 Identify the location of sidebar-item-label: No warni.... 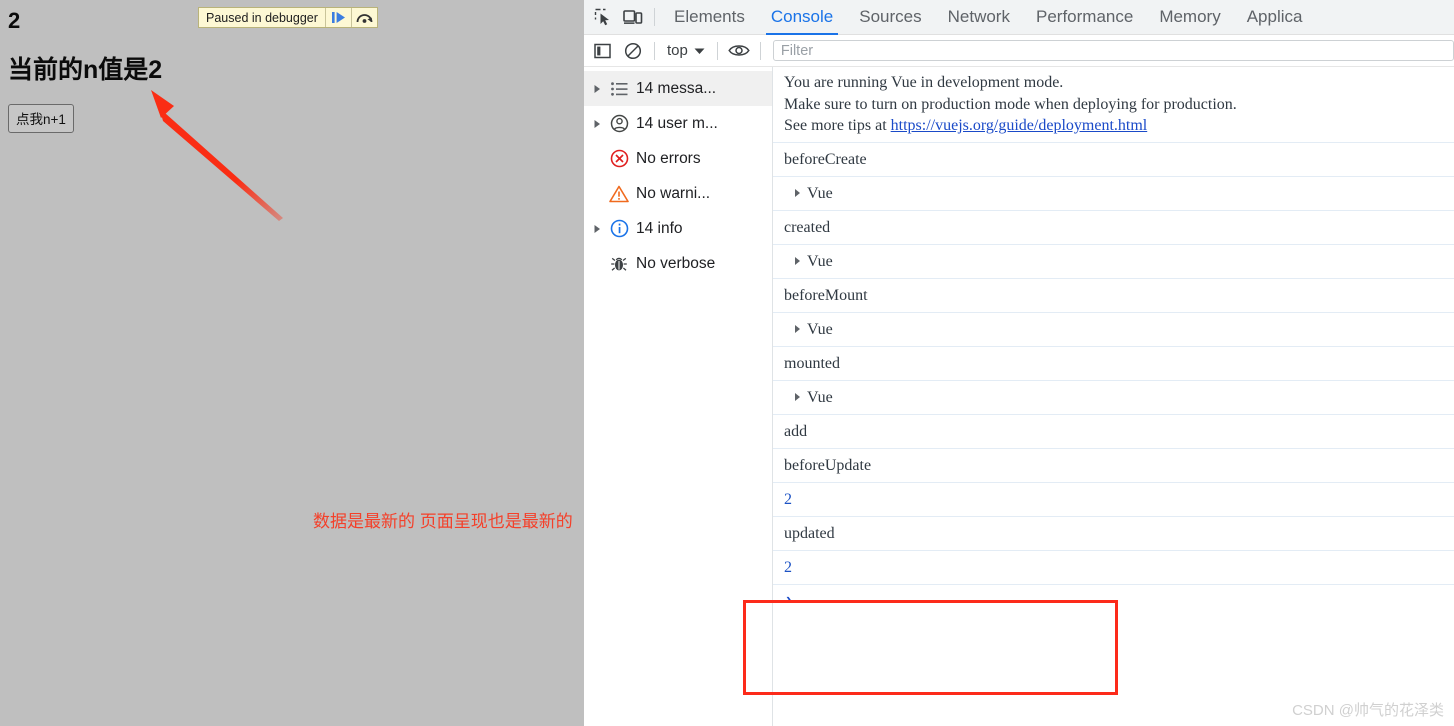
(673, 193).